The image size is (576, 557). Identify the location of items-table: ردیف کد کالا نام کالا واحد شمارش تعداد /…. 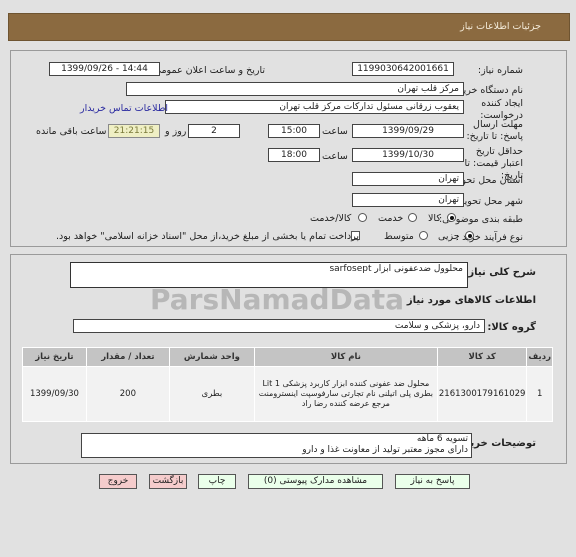
(287, 384).